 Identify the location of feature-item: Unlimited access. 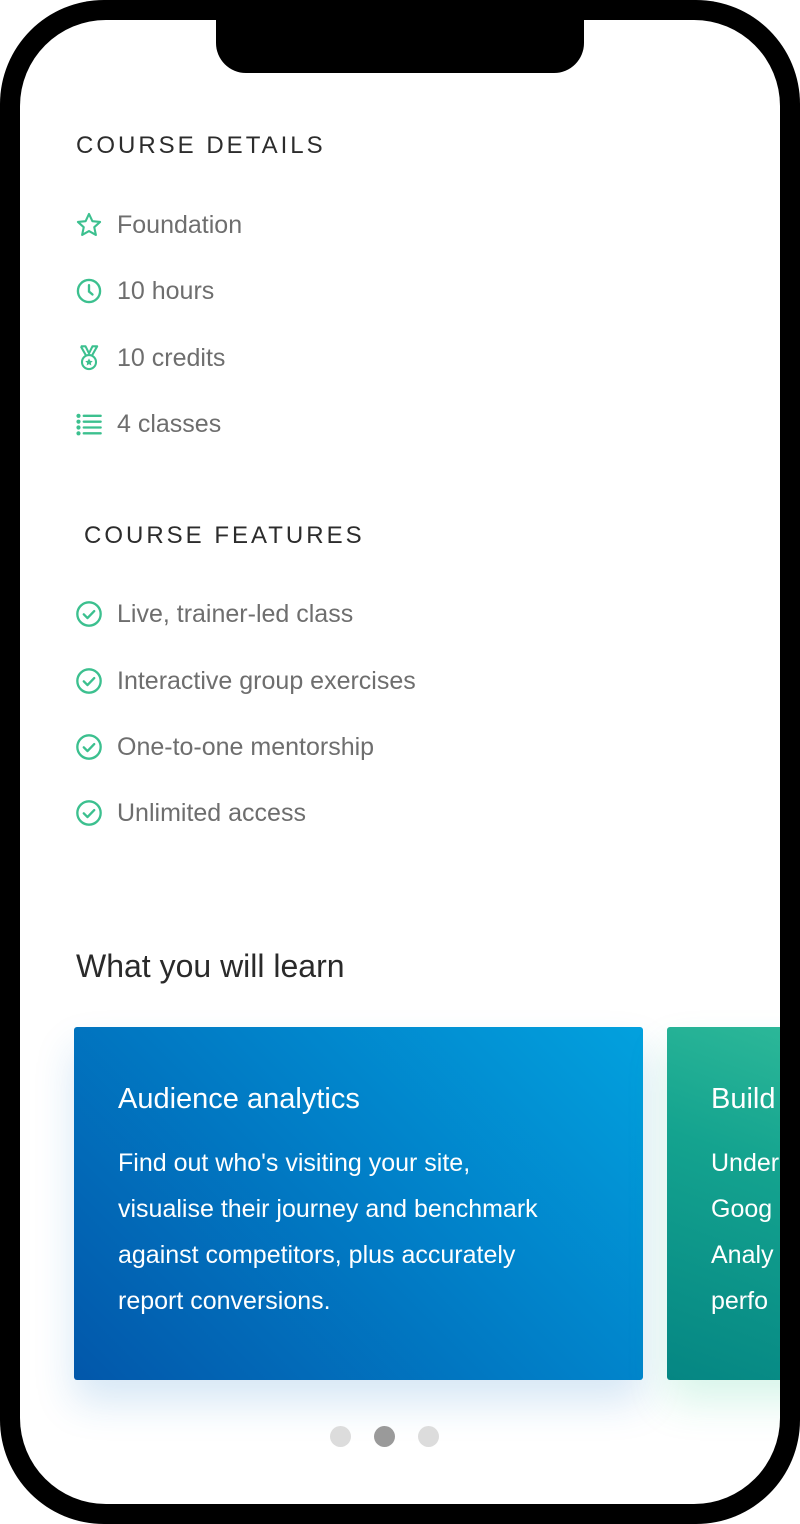
(190, 813).